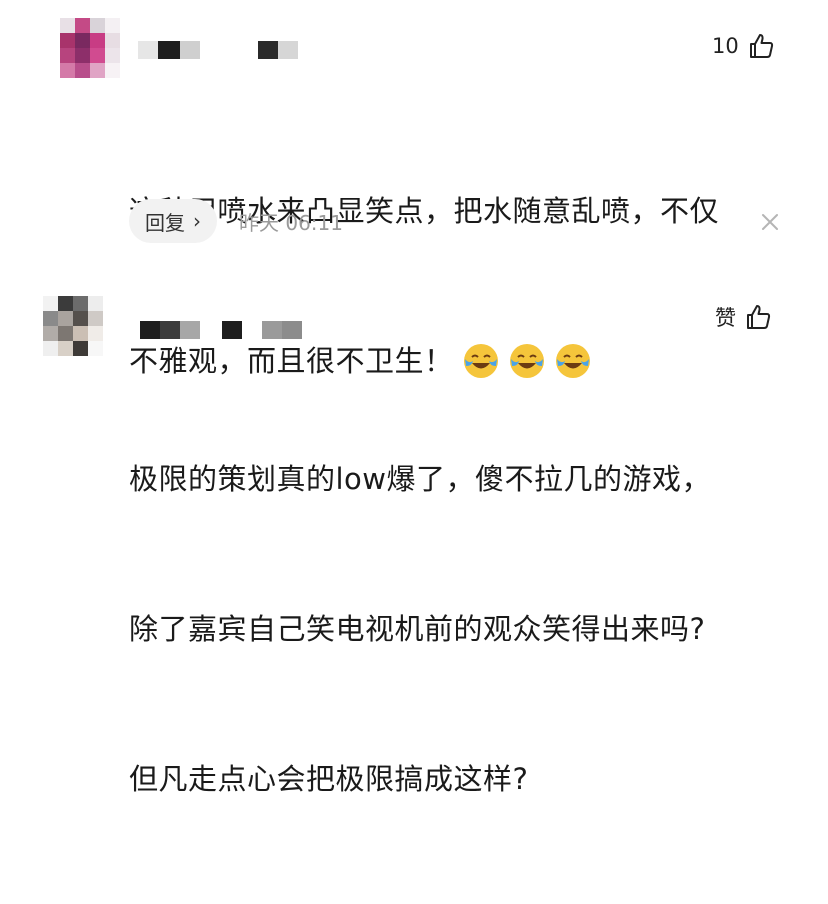  What do you see at coordinates (725, 46) in the screenshot?
I see `like-count: 10` at bounding box center [725, 46].